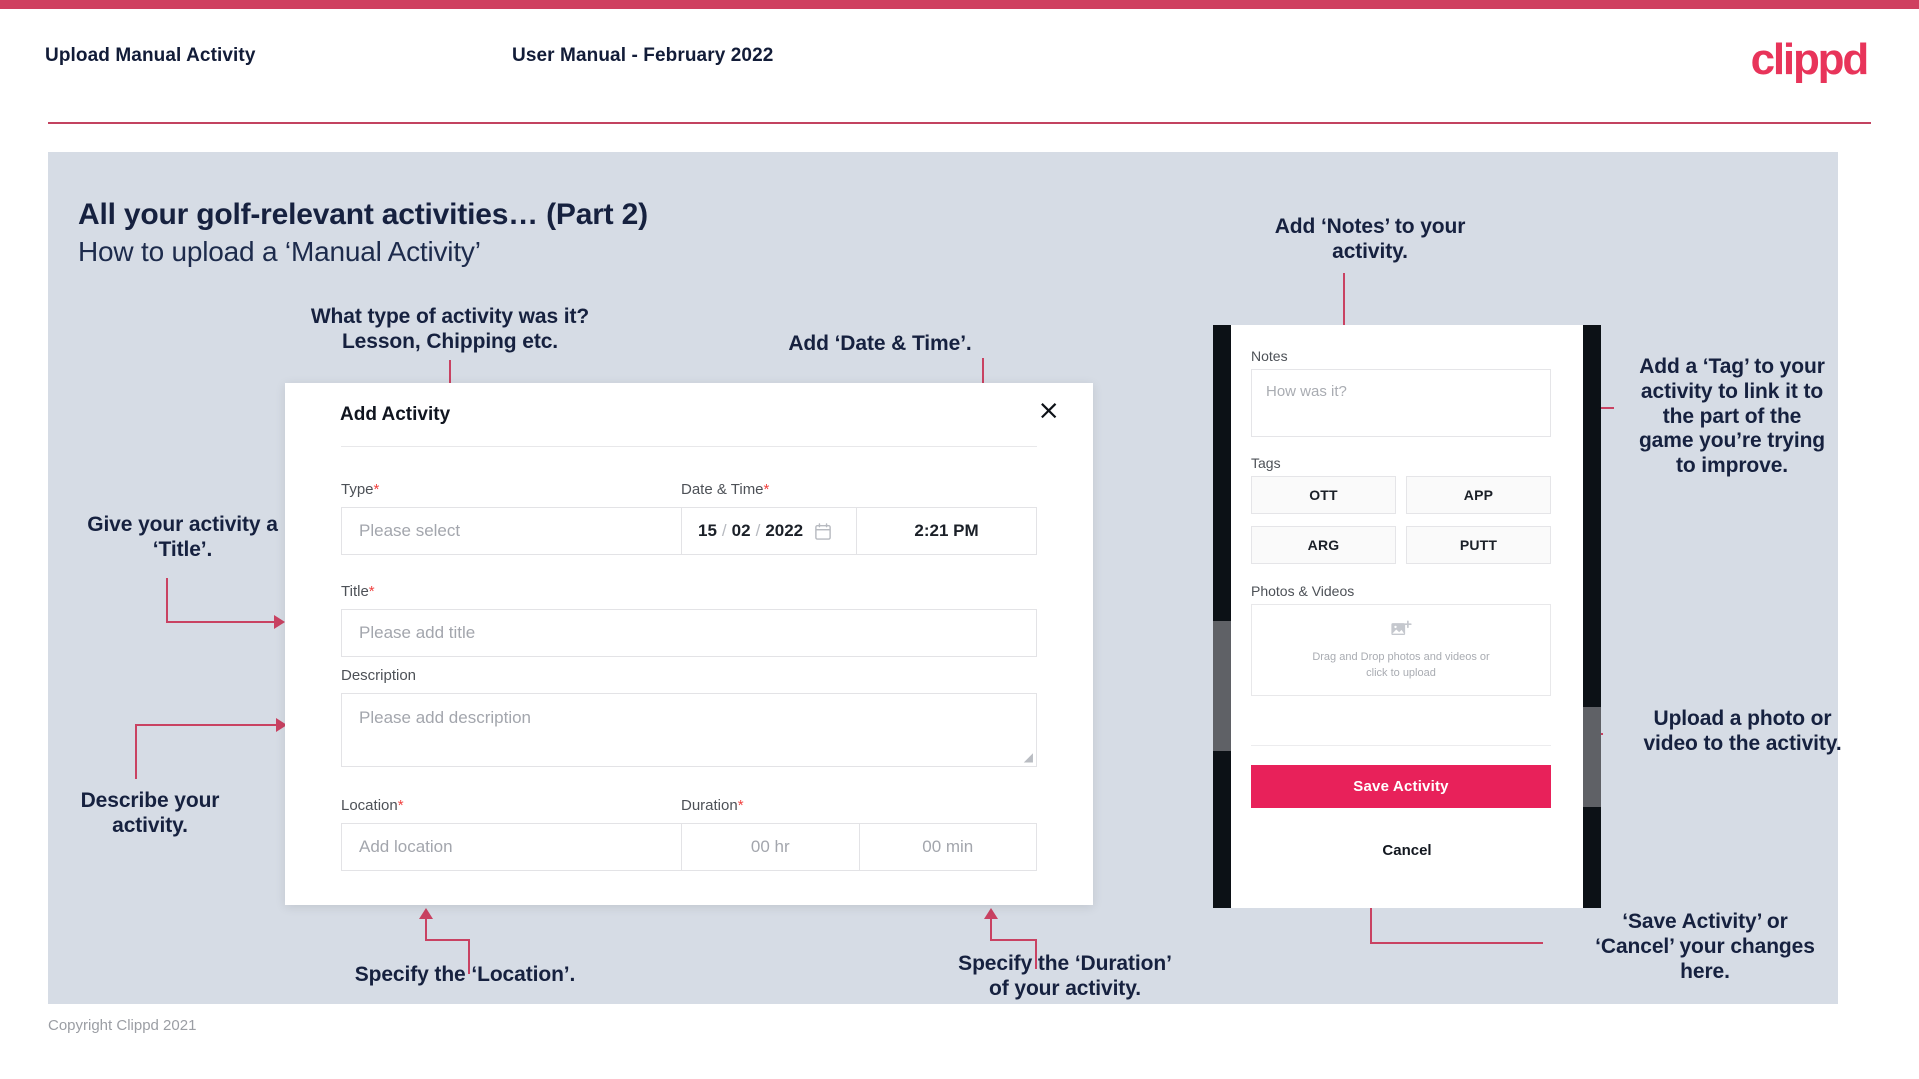 Image resolution: width=1919 pixels, height=1079 pixels. I want to click on tag-button-arg: ARG, so click(1323, 545).